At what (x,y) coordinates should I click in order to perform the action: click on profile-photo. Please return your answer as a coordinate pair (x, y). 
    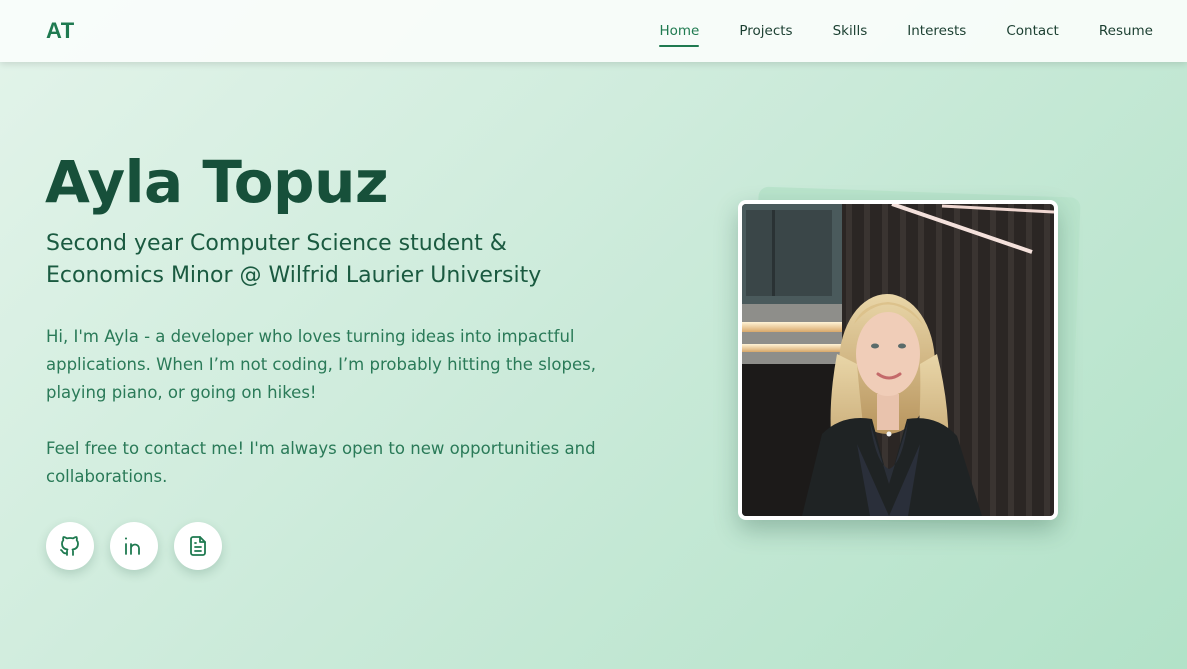
    Looking at the image, I should click on (898, 360).